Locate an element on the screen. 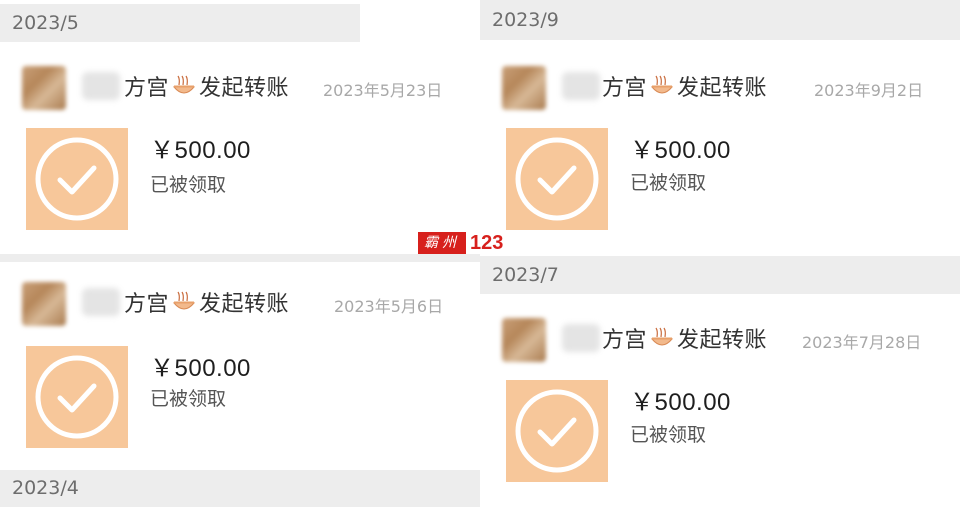 Image resolution: width=960 pixels, height=507 pixels. month-header-2023-5: 2023/5 is located at coordinates (180, 23).